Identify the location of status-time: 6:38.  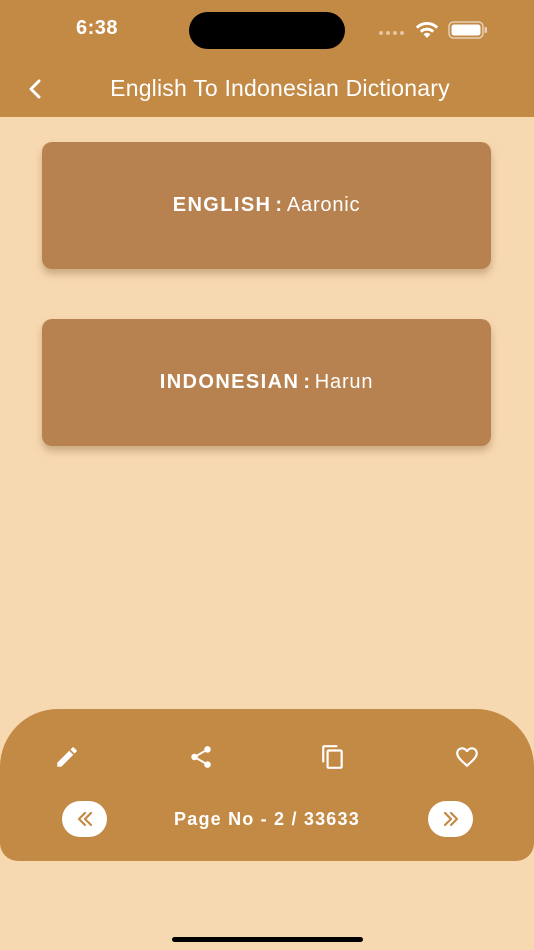
(97, 28).